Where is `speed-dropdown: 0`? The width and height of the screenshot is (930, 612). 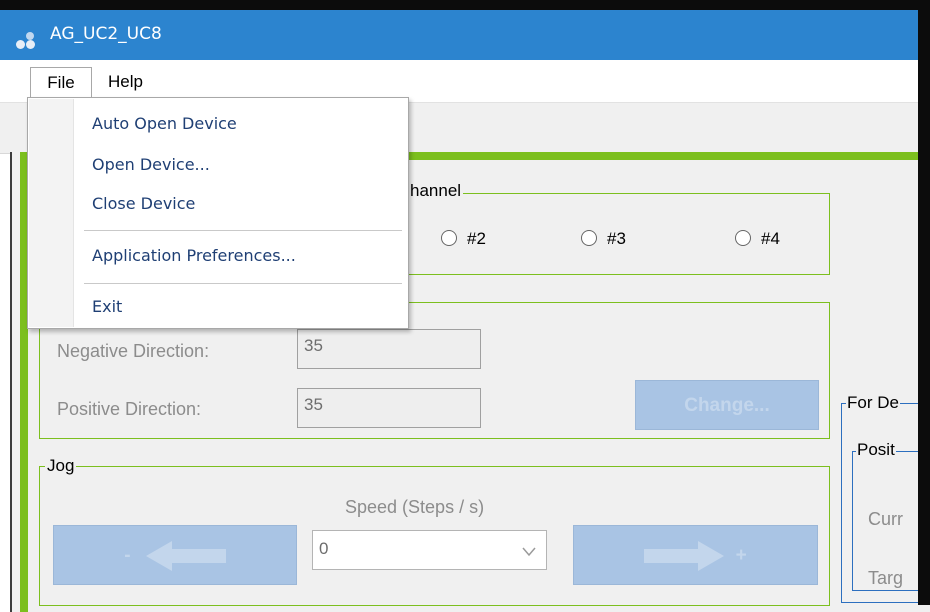 speed-dropdown: 0 is located at coordinates (429, 550).